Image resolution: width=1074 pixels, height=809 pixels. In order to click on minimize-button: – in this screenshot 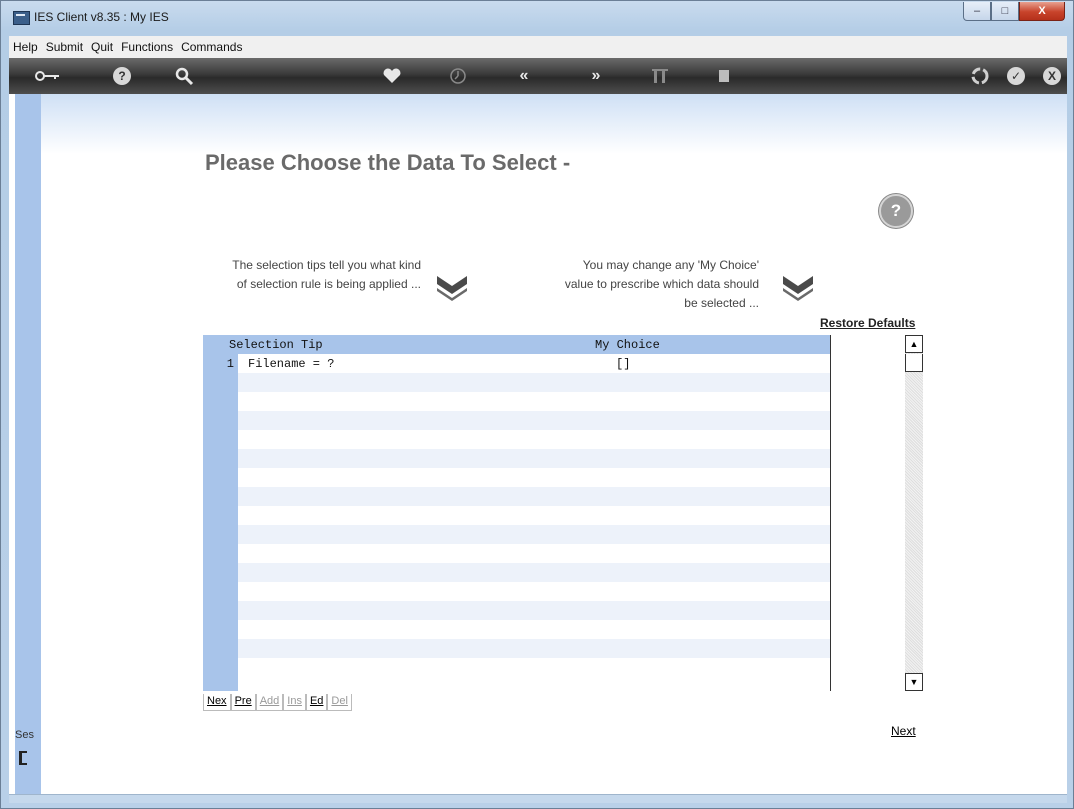, I will do `click(977, 11)`.